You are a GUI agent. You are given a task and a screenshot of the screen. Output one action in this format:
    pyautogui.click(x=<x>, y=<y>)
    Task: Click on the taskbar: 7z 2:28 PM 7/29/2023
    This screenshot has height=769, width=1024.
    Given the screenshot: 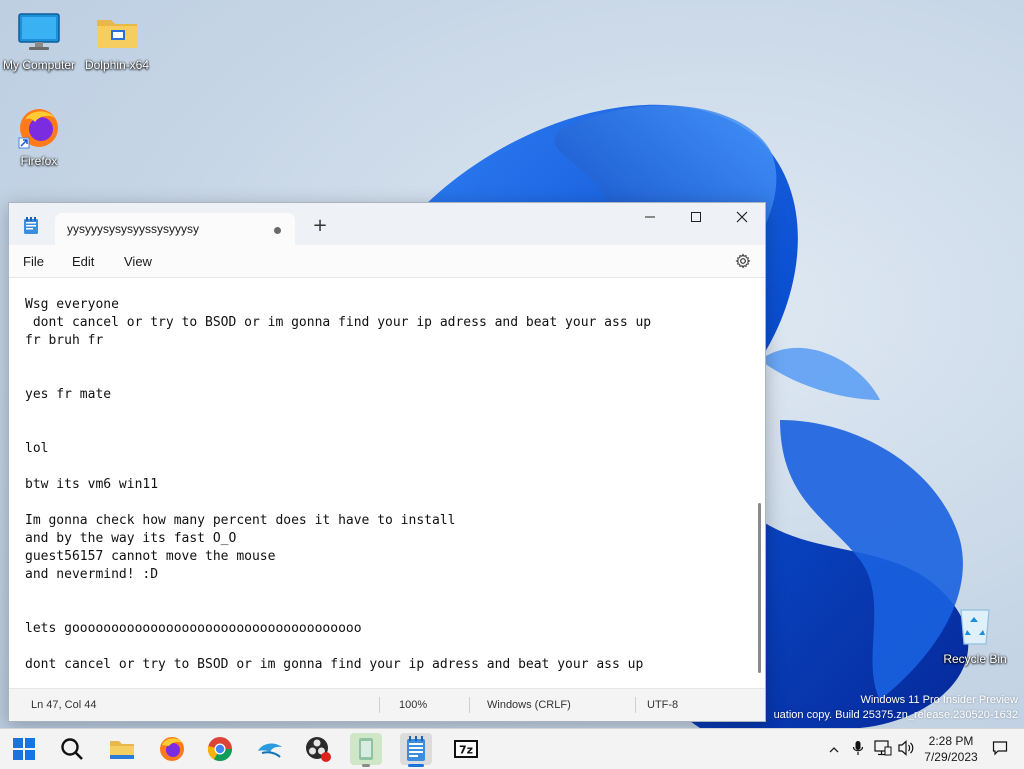 What is the action you would take?
    pyautogui.click(x=512, y=748)
    